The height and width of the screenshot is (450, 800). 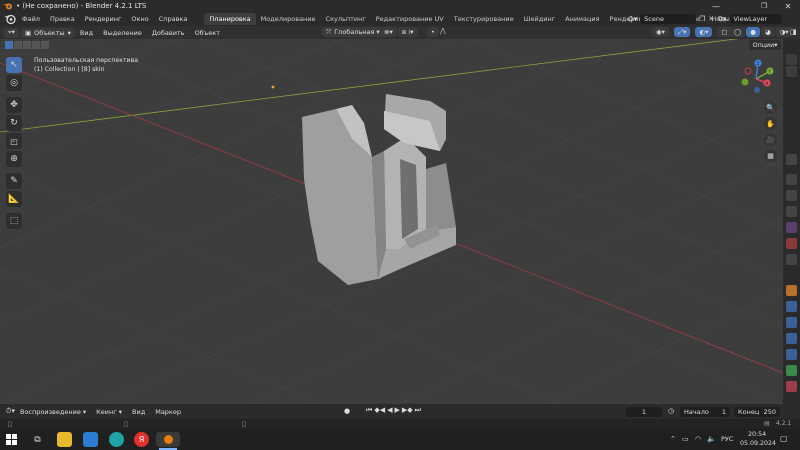 What do you see at coordinates (230, 19) in the screenshot?
I see `tab-layout: Планировка` at bounding box center [230, 19].